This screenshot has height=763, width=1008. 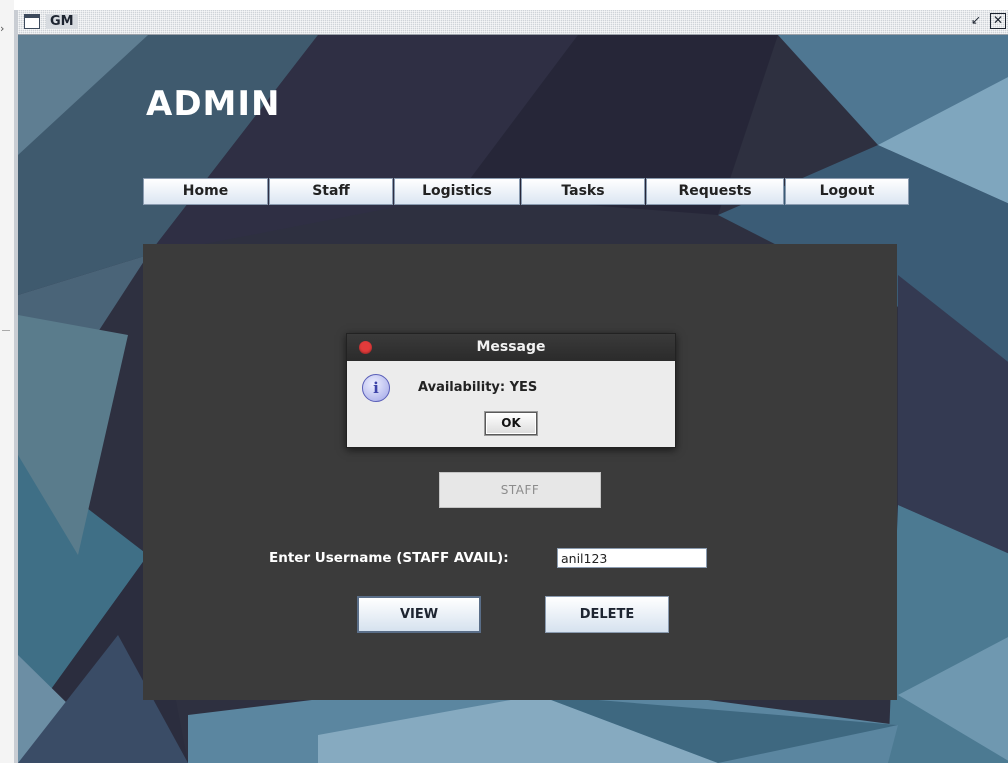 I want to click on desktop-edge-mark, so click(x=6, y=330).